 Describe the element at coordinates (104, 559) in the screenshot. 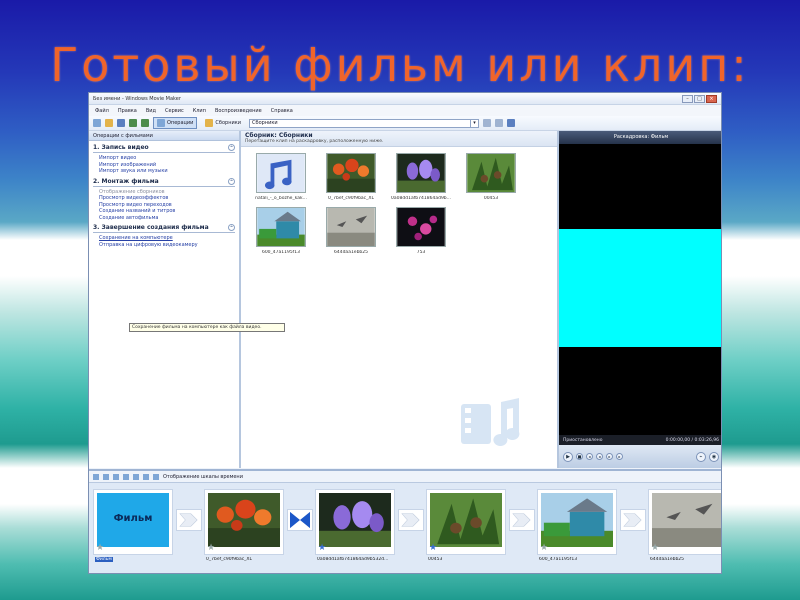

I see `storyboard-caption: Фильм` at that location.